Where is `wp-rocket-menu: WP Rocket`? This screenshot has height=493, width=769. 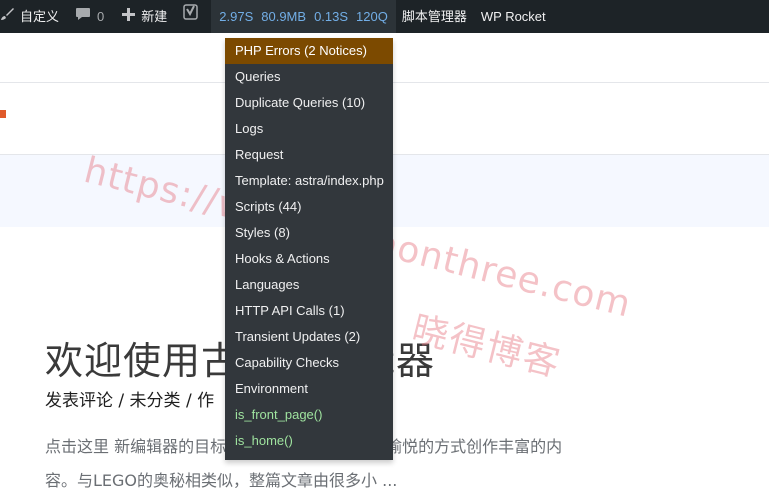 wp-rocket-menu: WP Rocket is located at coordinates (512, 16).